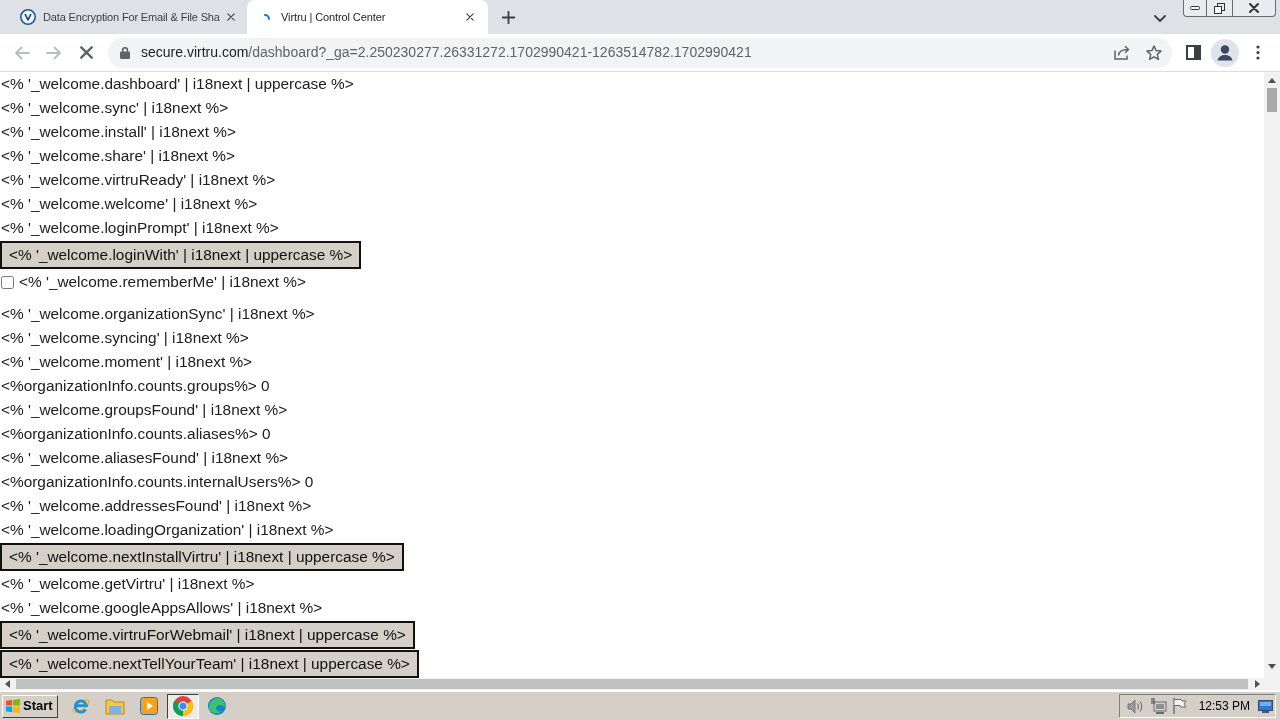  Describe the element at coordinates (22, 52) in the screenshot. I see `arrow-left-icon` at that location.